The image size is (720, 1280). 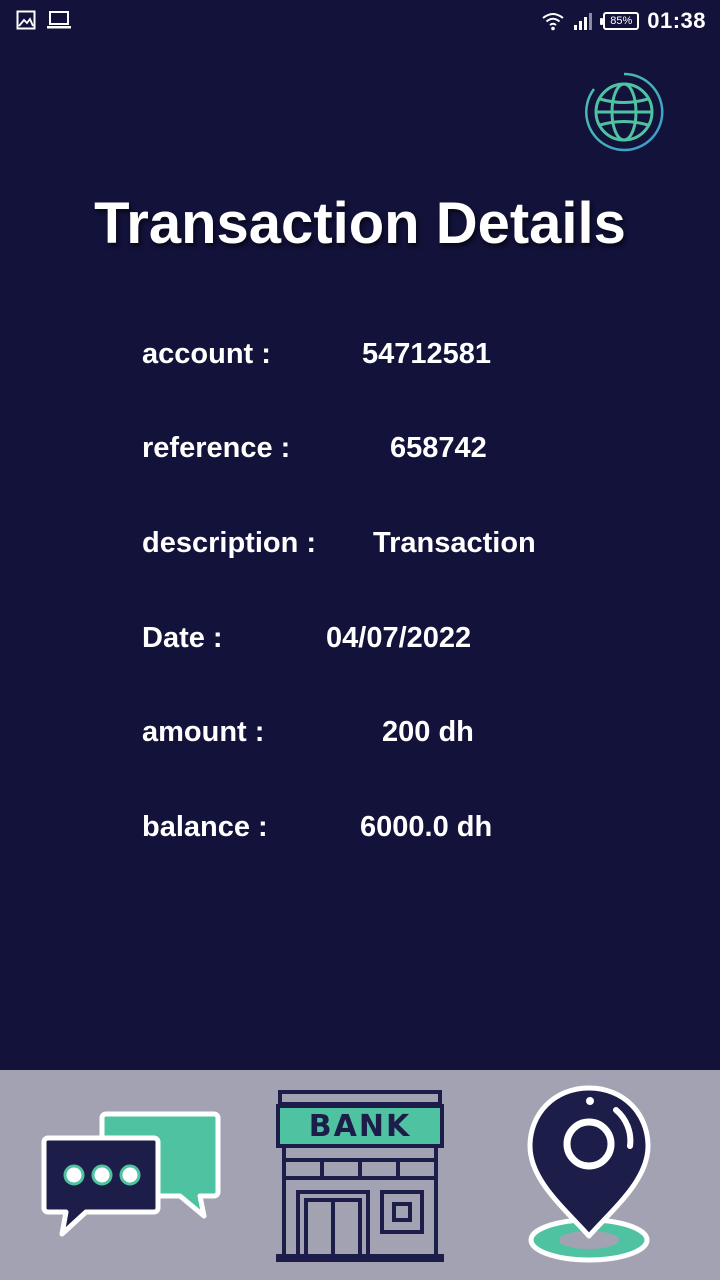 What do you see at coordinates (229, 543) in the screenshot?
I see `detail-label: description :` at bounding box center [229, 543].